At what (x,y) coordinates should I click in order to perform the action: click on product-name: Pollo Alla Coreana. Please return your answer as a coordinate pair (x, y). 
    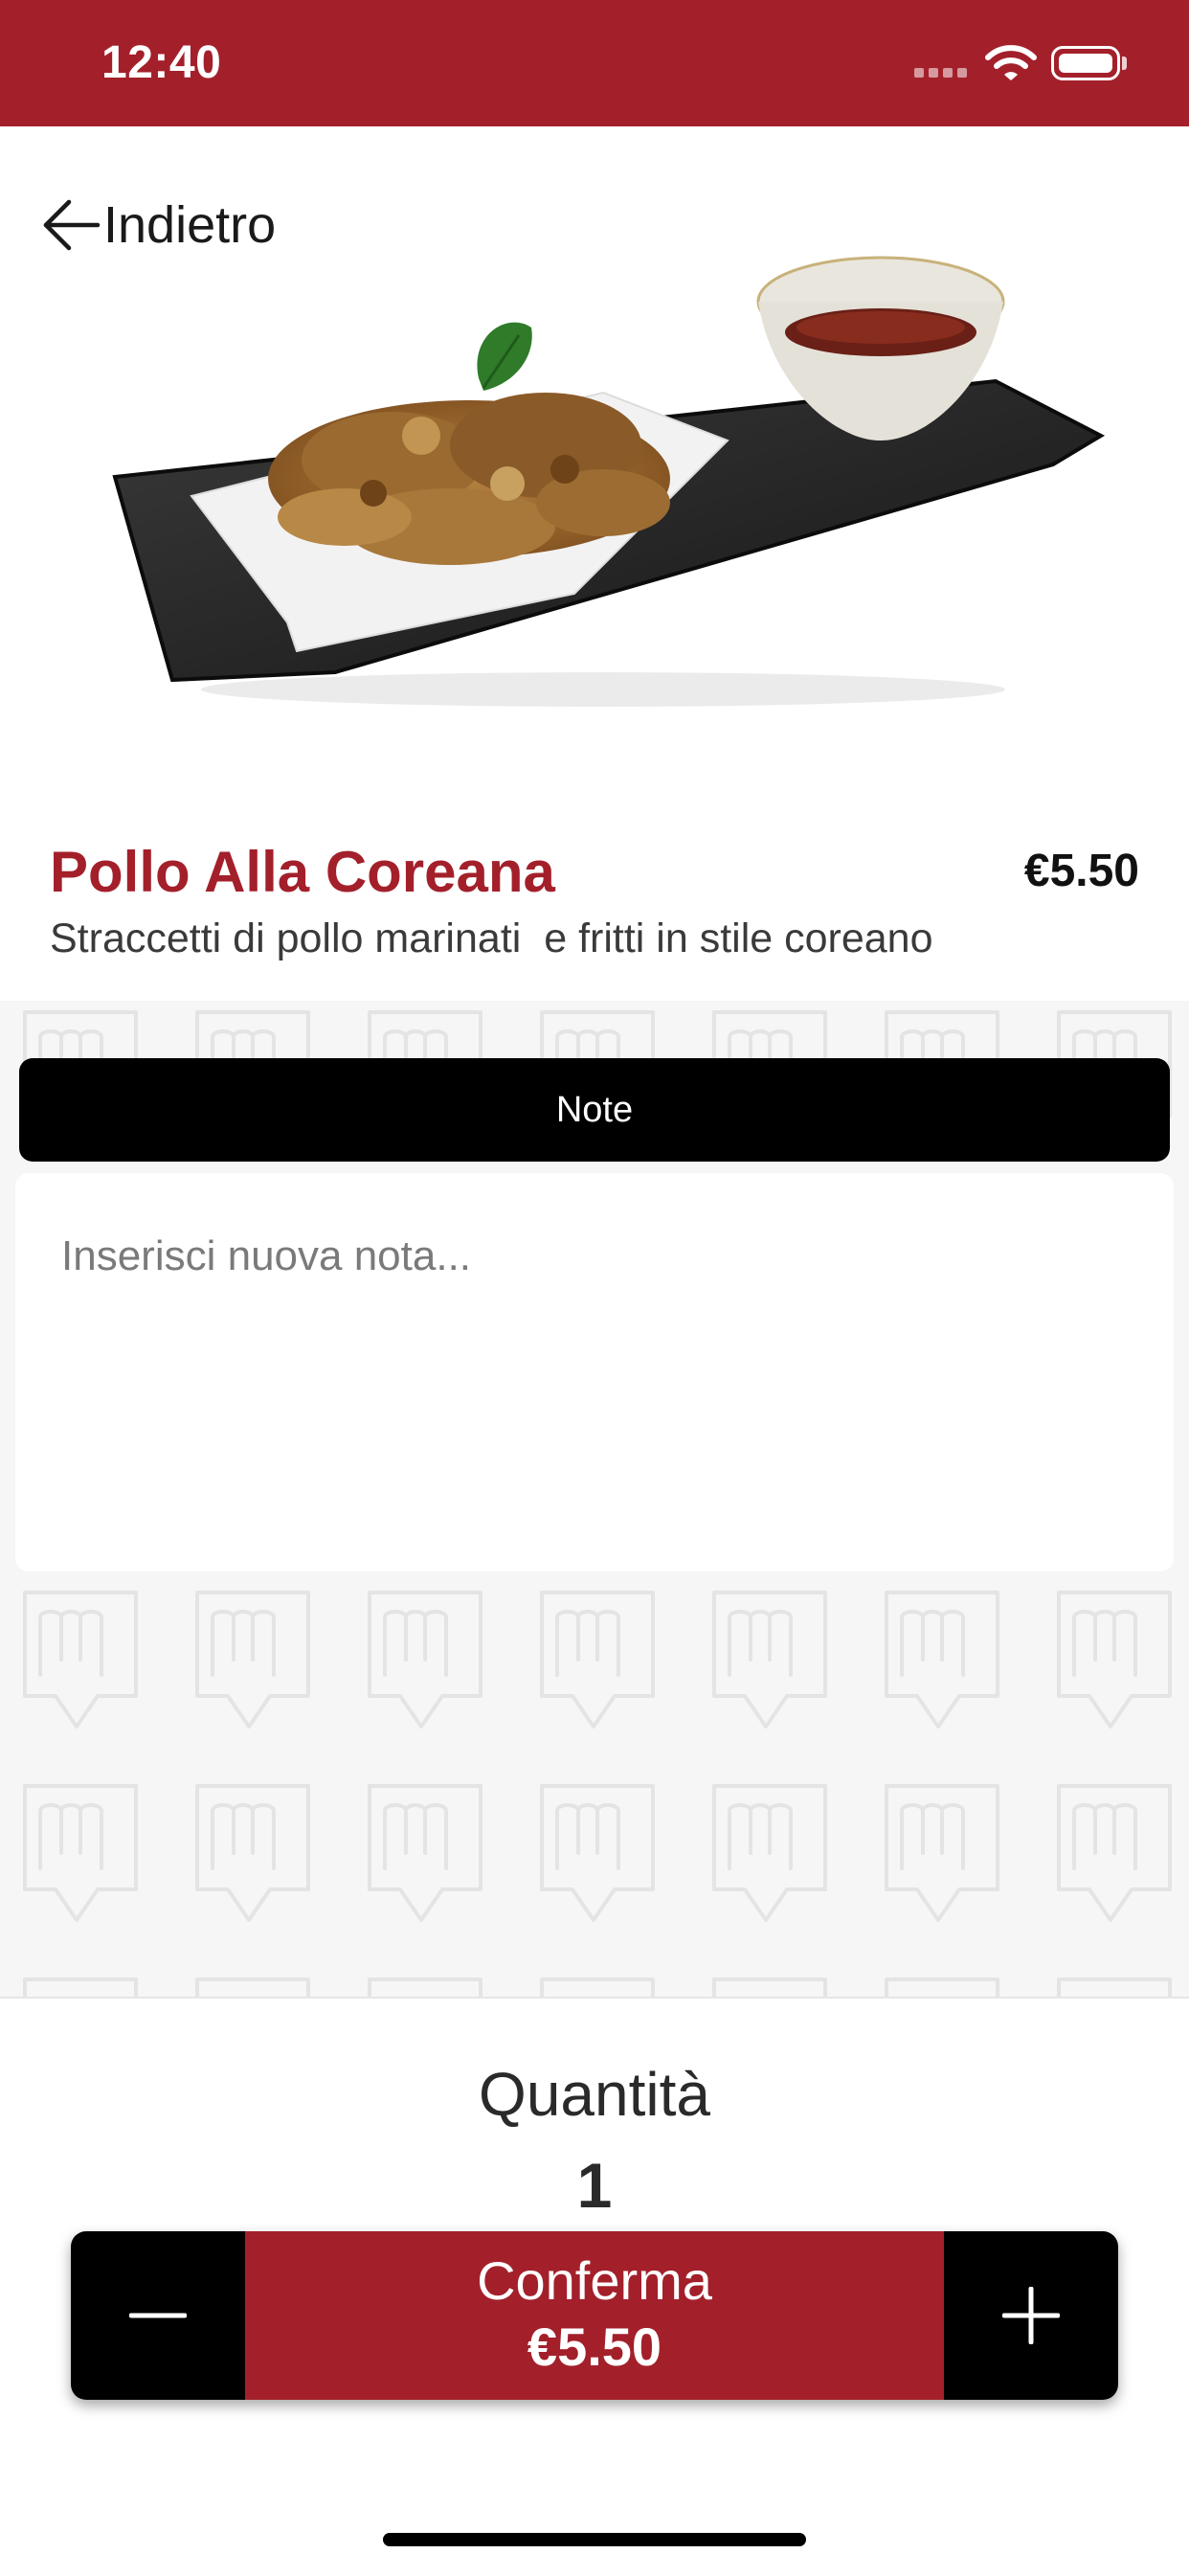
    Looking at the image, I should click on (302, 872).